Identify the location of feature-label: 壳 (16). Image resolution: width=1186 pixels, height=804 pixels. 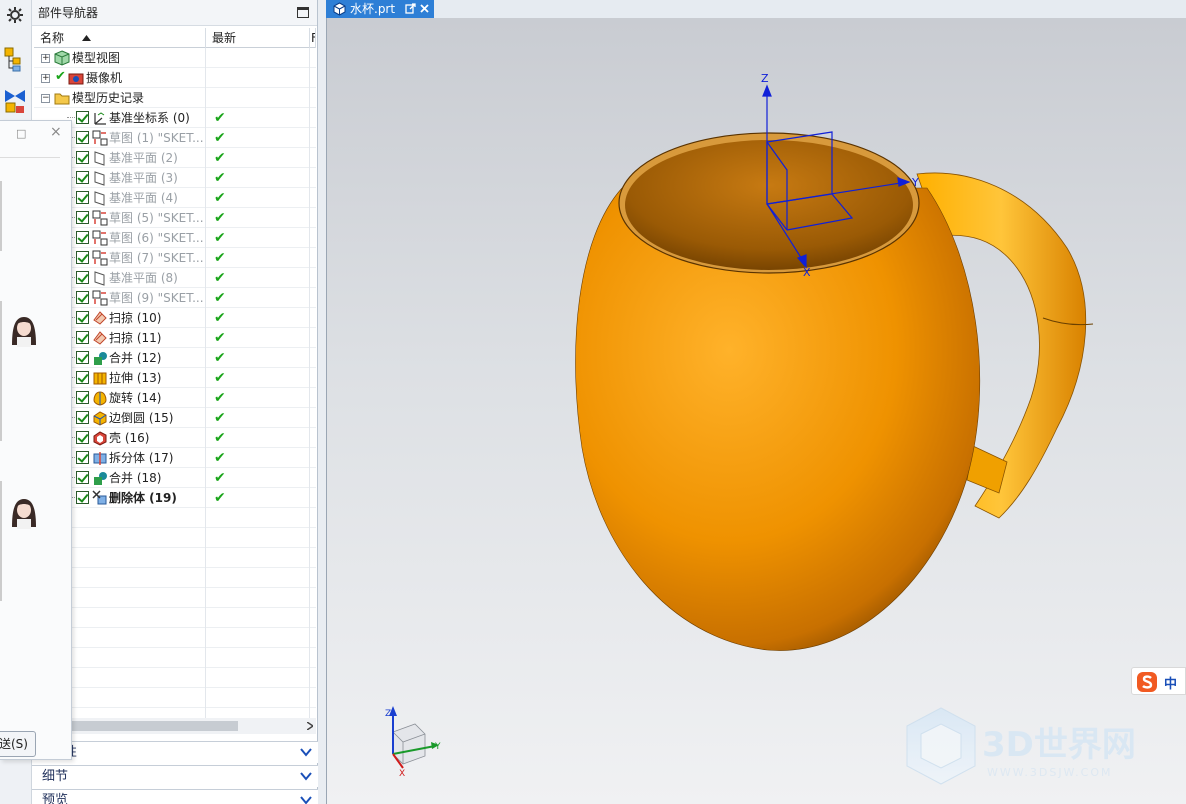
(129, 438).